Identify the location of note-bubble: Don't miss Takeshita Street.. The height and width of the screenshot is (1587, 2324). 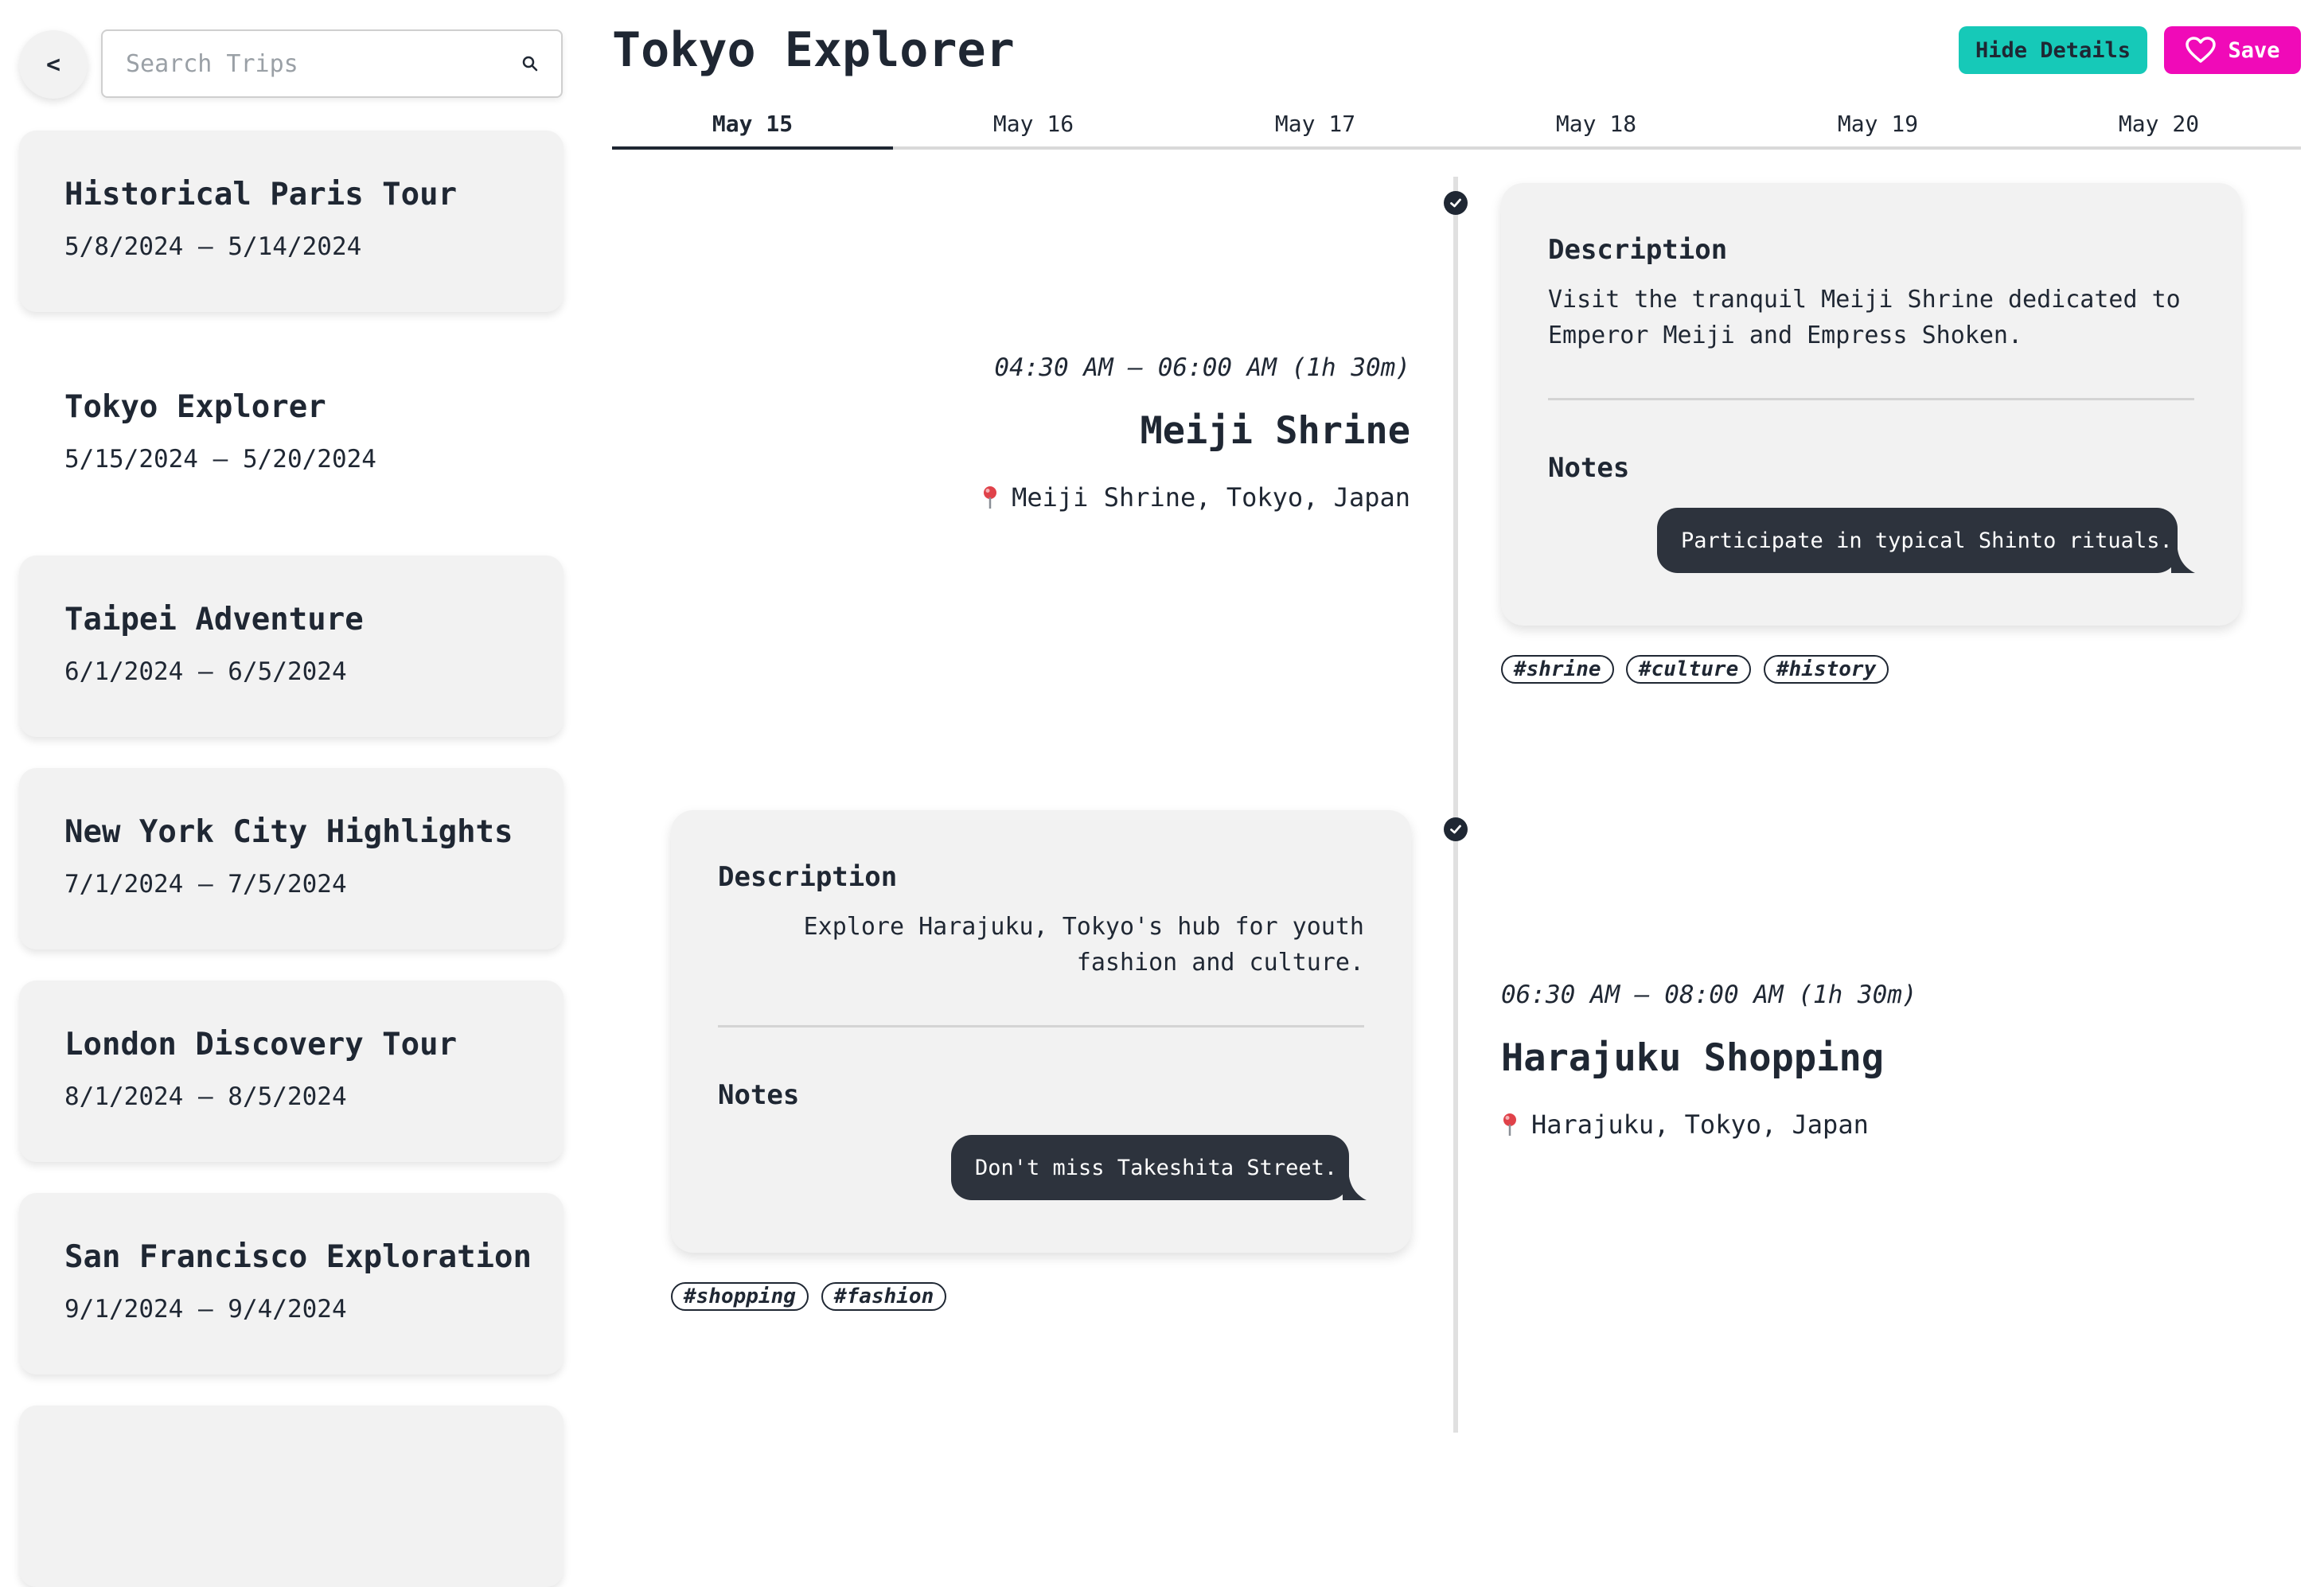
(1150, 1167).